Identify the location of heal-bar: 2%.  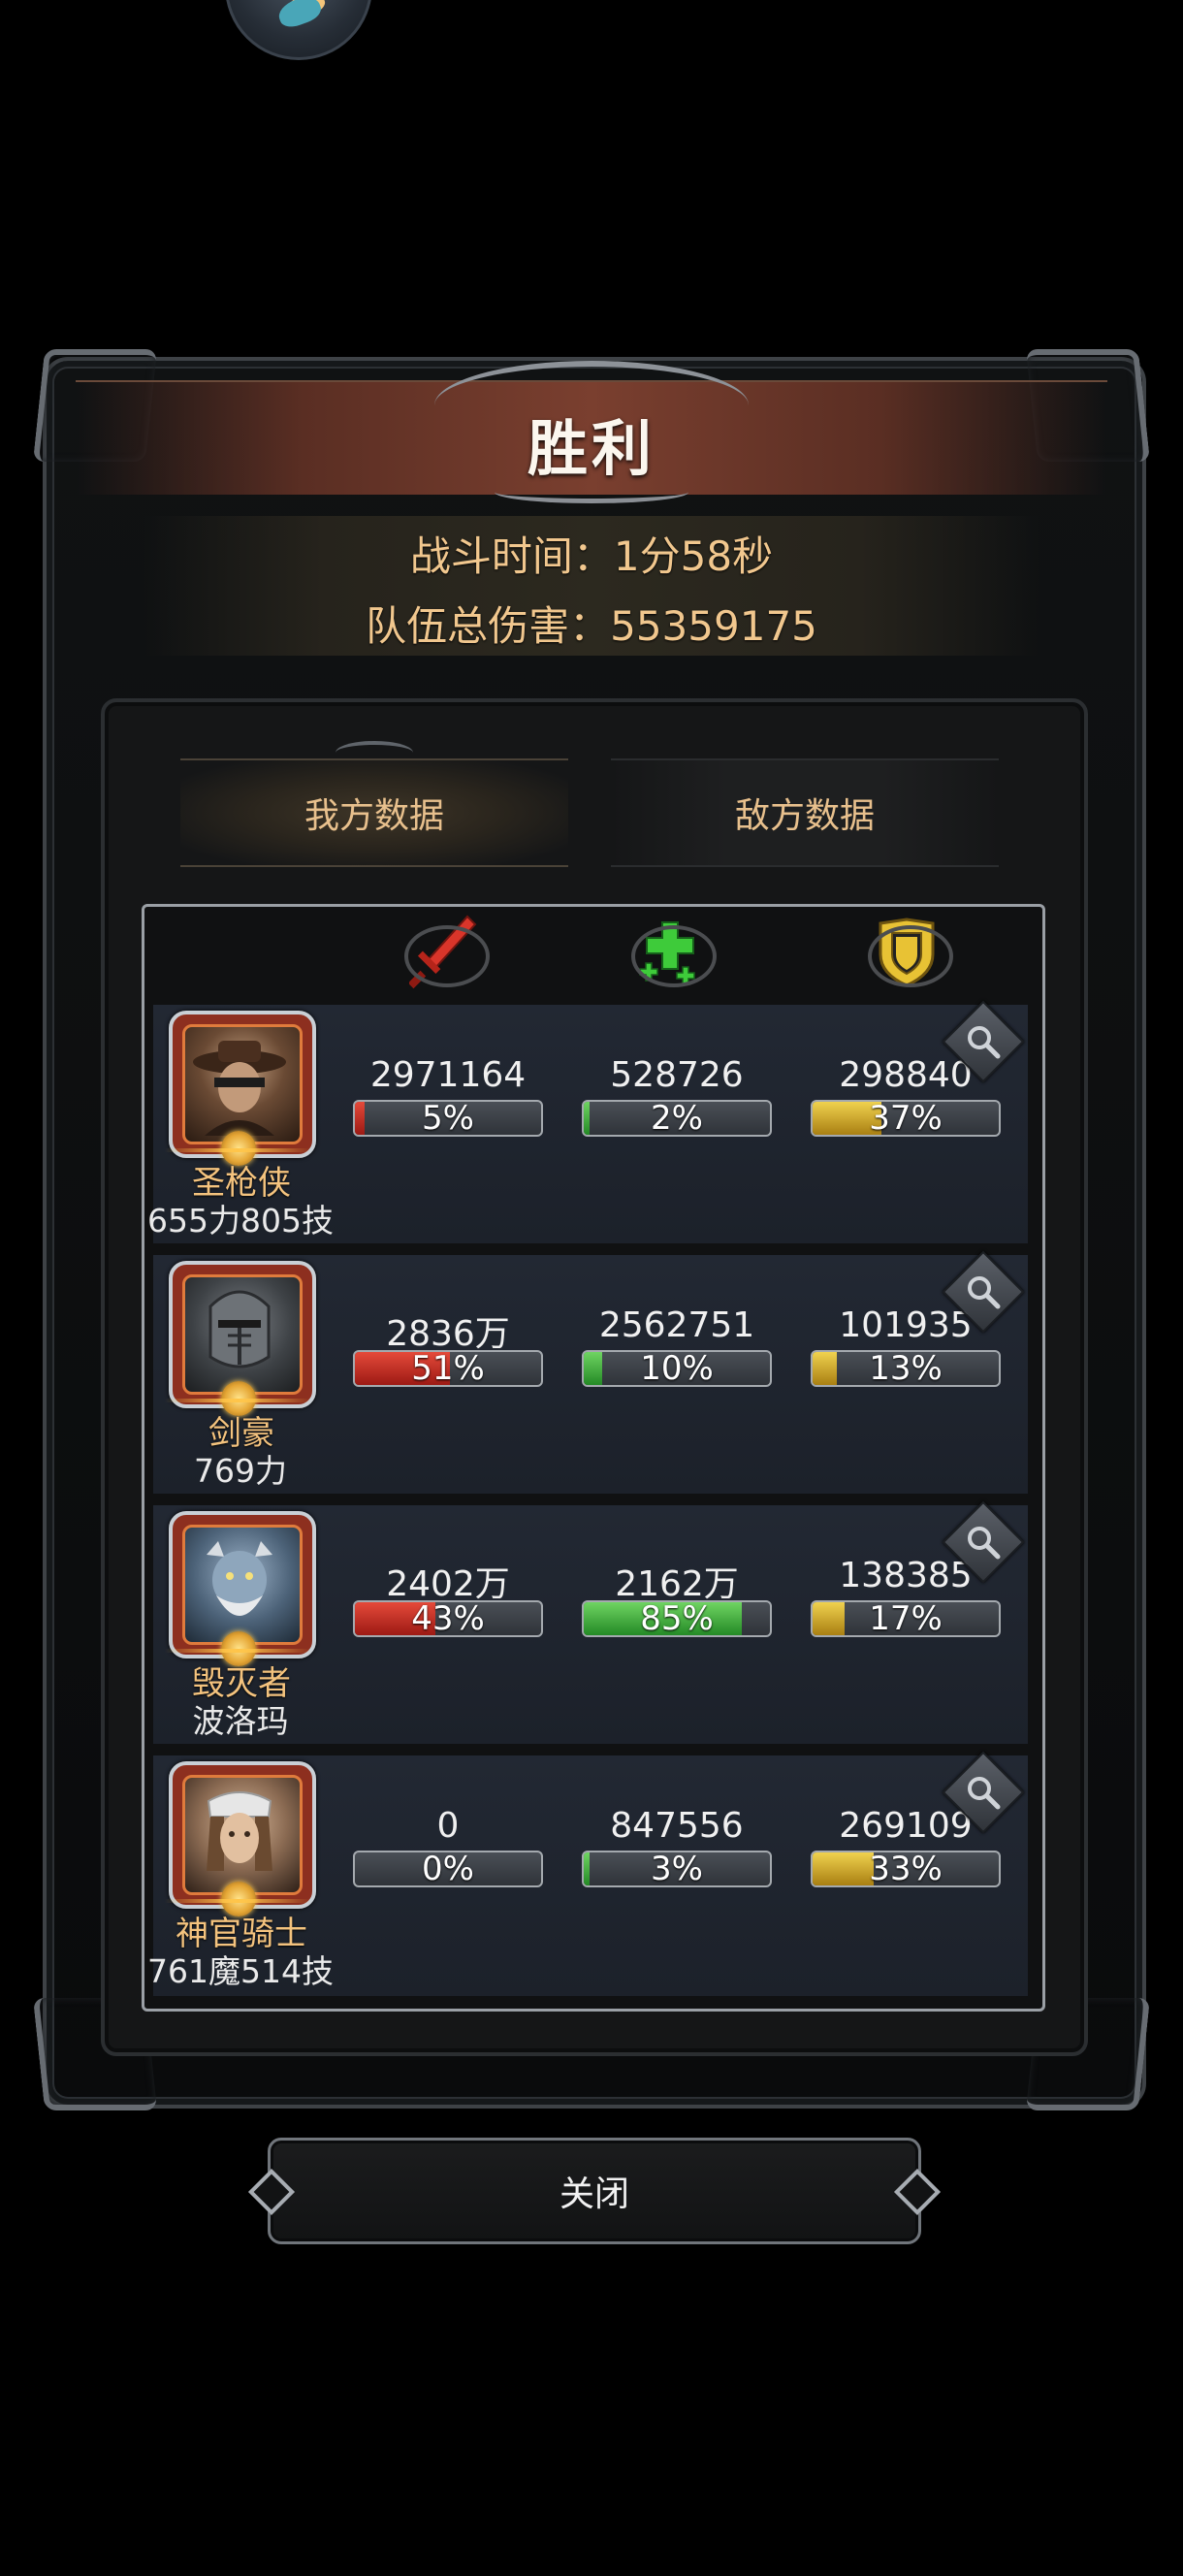
(677, 1118).